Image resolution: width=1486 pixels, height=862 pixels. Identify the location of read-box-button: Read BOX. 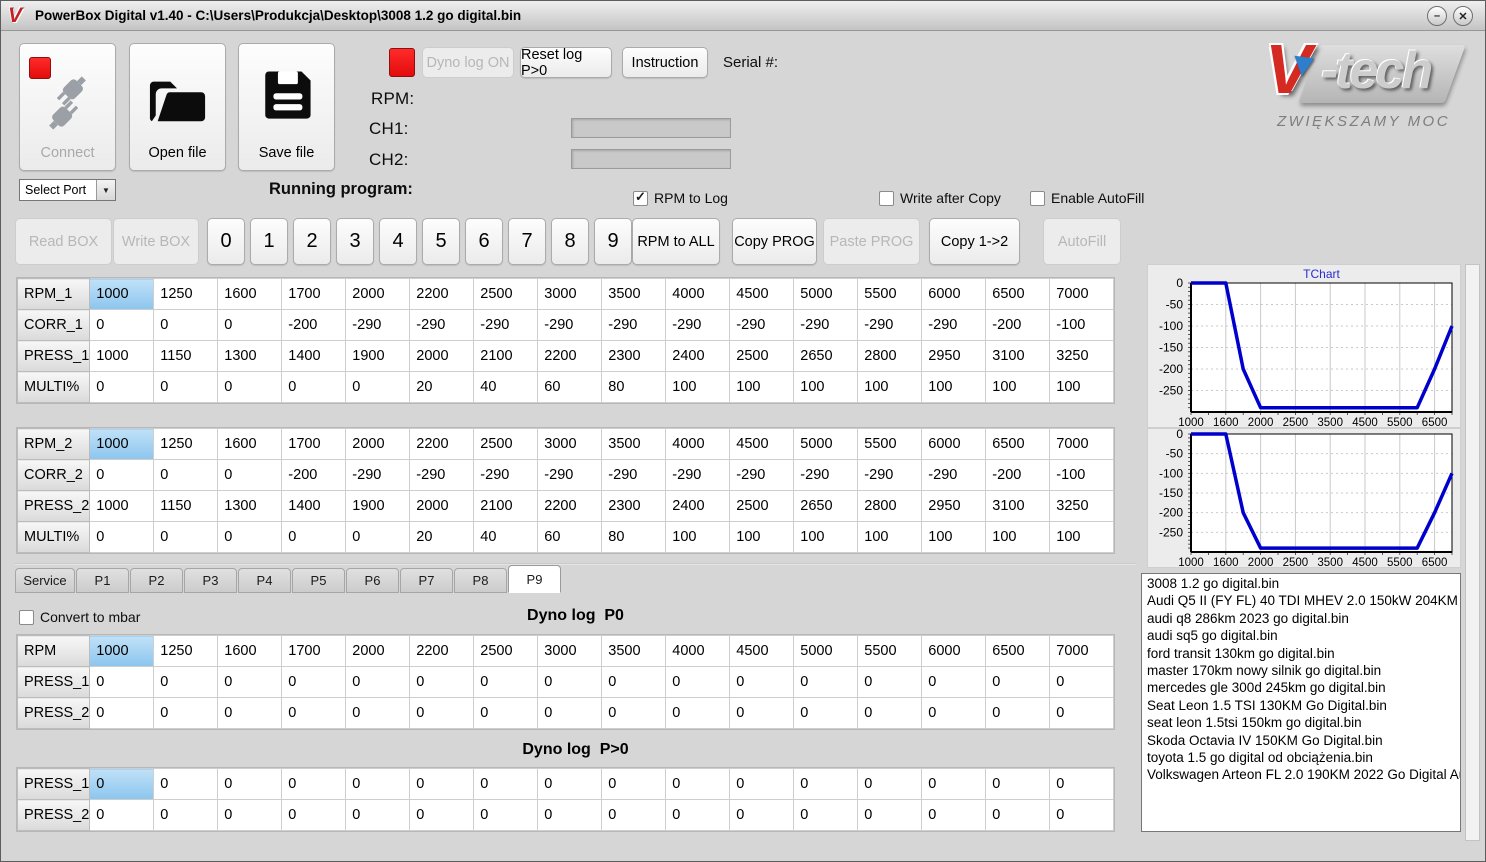
(63, 241).